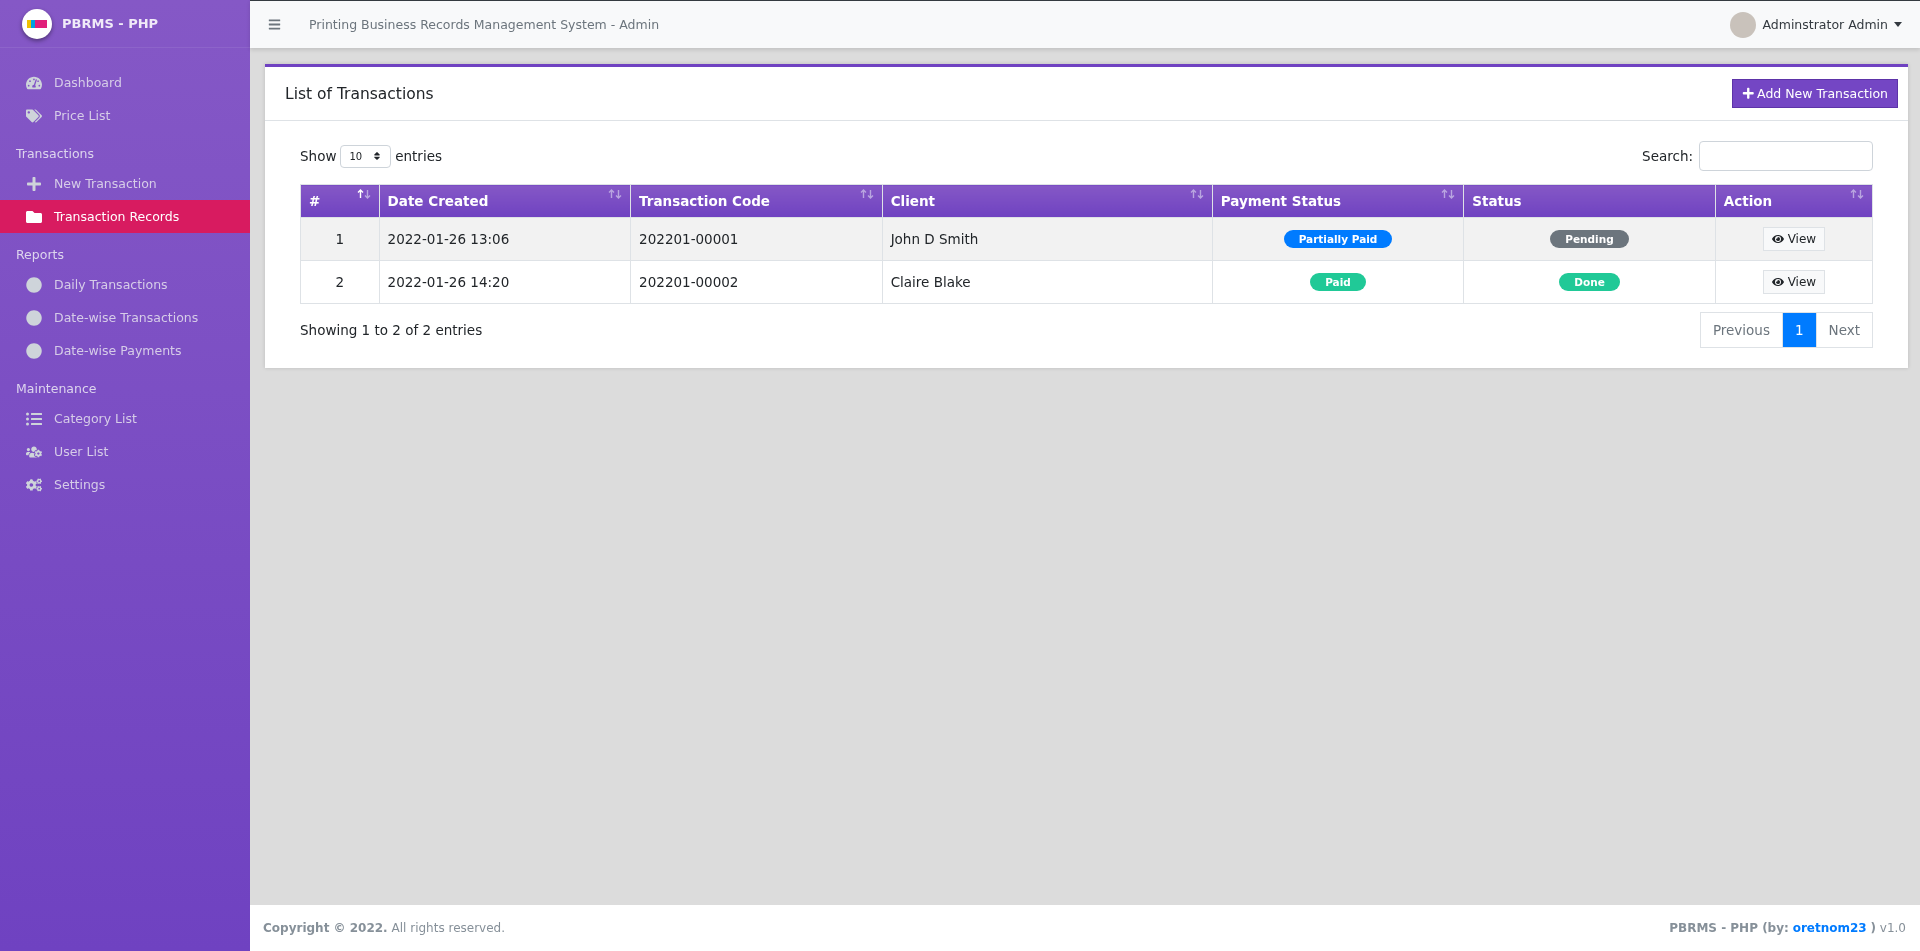  Describe the element at coordinates (756, 201) in the screenshot. I see `column-header: Transaction Code` at that location.